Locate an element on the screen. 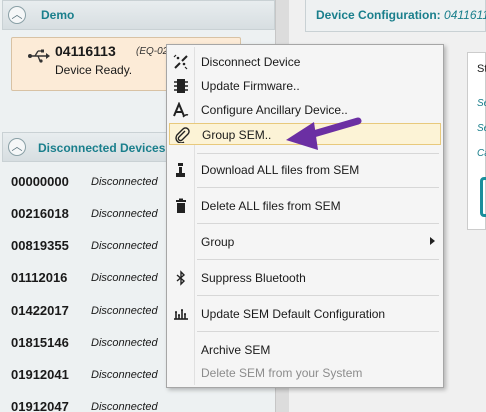 Image resolution: width=486 pixels, height=412 pixels. firmware-icon is located at coordinates (181, 86).